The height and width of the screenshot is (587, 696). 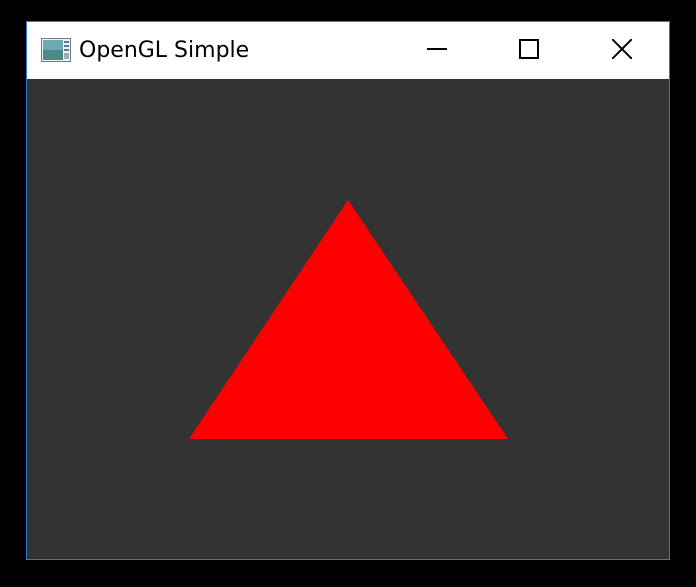 I want to click on minimize-button, so click(x=437, y=50).